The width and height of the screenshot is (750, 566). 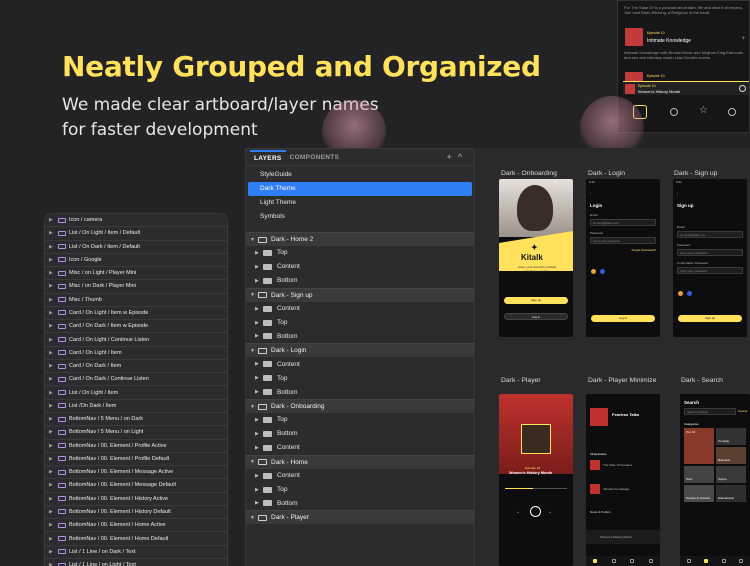 I want to click on search-nav-icon, so click(x=613, y=561).